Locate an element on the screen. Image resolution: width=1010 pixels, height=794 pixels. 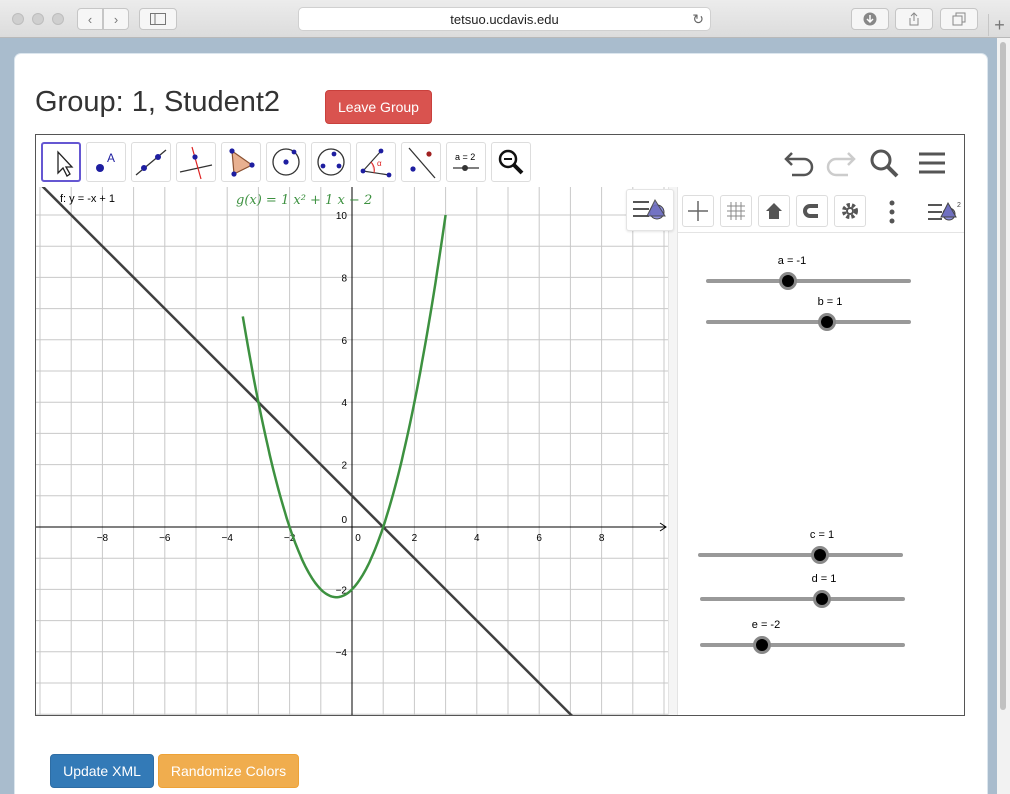
svg-text: α is located at coordinates (379, 163).